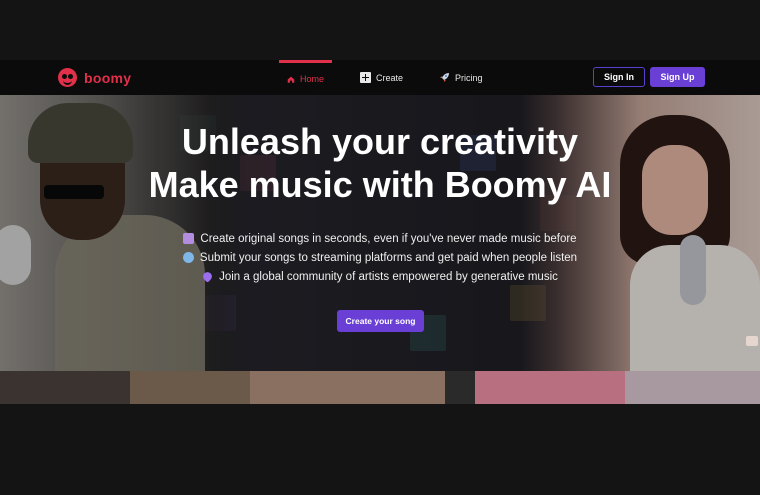 Image resolution: width=760 pixels, height=495 pixels. I want to click on hero-title-line-1: Unleash your creativity, so click(380, 141).